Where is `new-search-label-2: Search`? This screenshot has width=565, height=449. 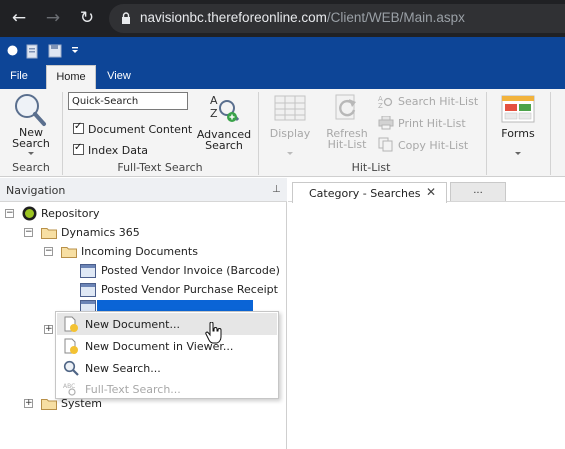 new-search-label-2: Search is located at coordinates (31, 143).